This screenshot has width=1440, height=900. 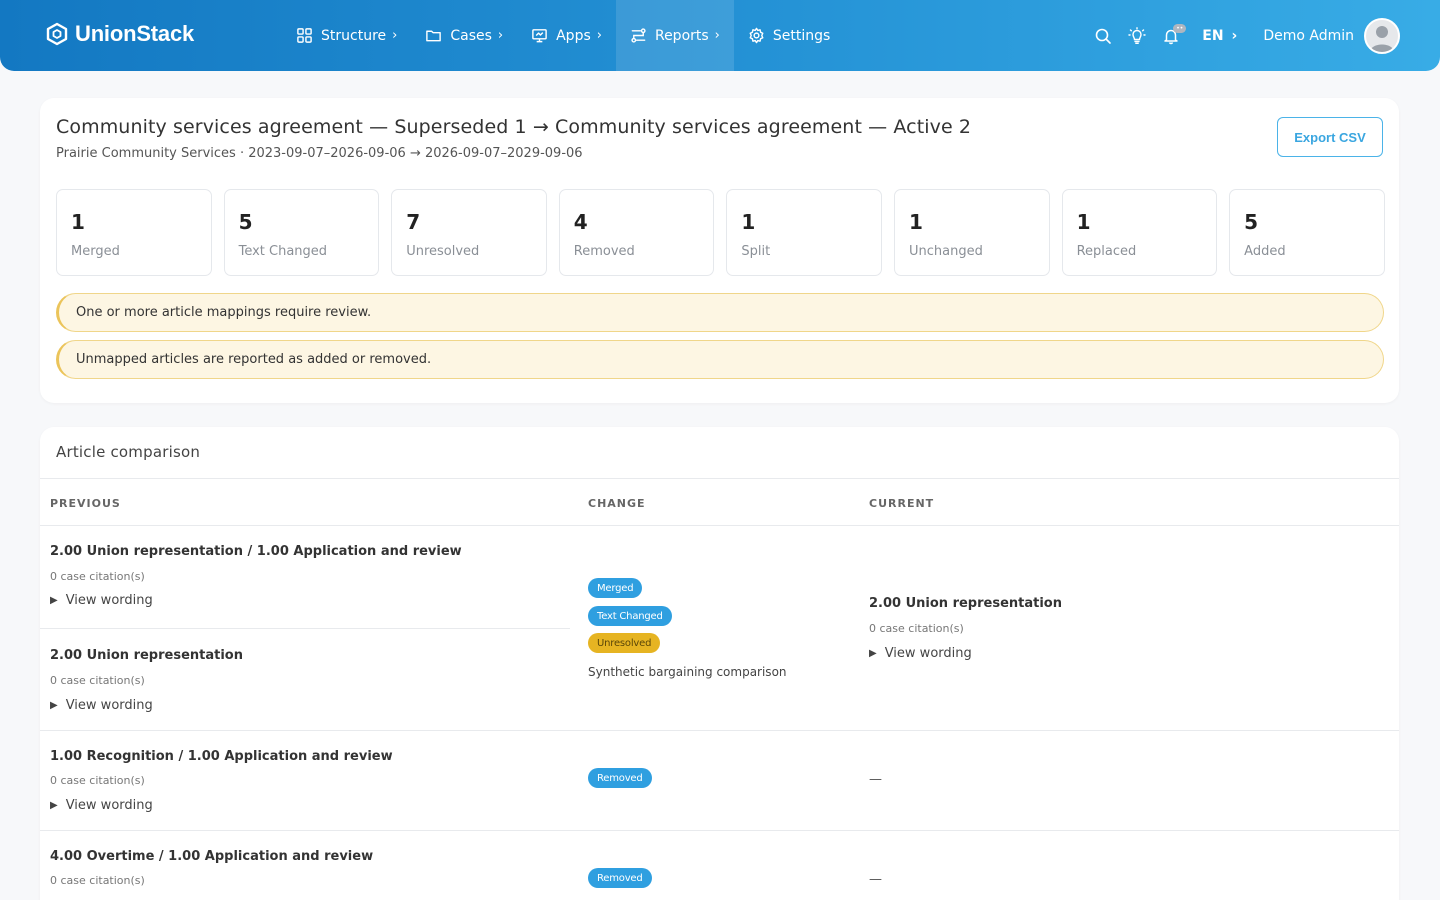 I want to click on stat-label: Added, so click(x=1265, y=251).